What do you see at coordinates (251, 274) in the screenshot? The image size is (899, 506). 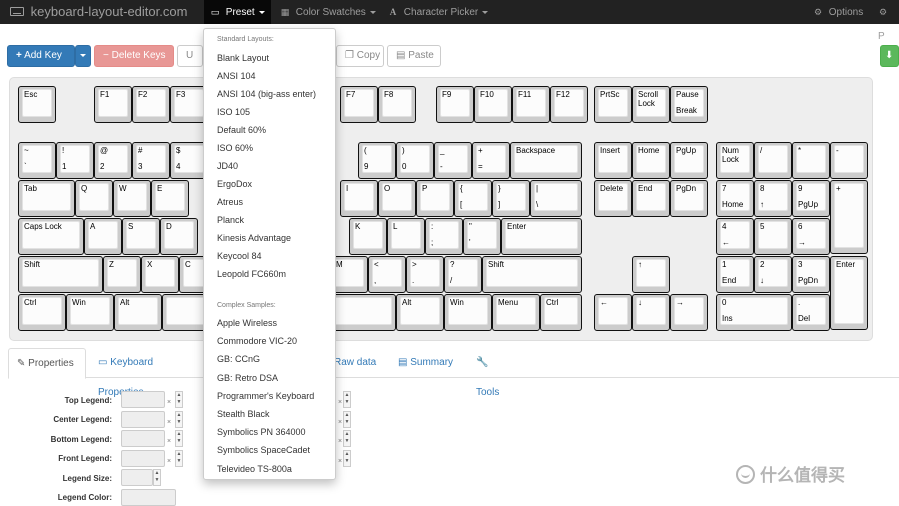 I see `preset-item: Leopold FC660m` at bounding box center [251, 274].